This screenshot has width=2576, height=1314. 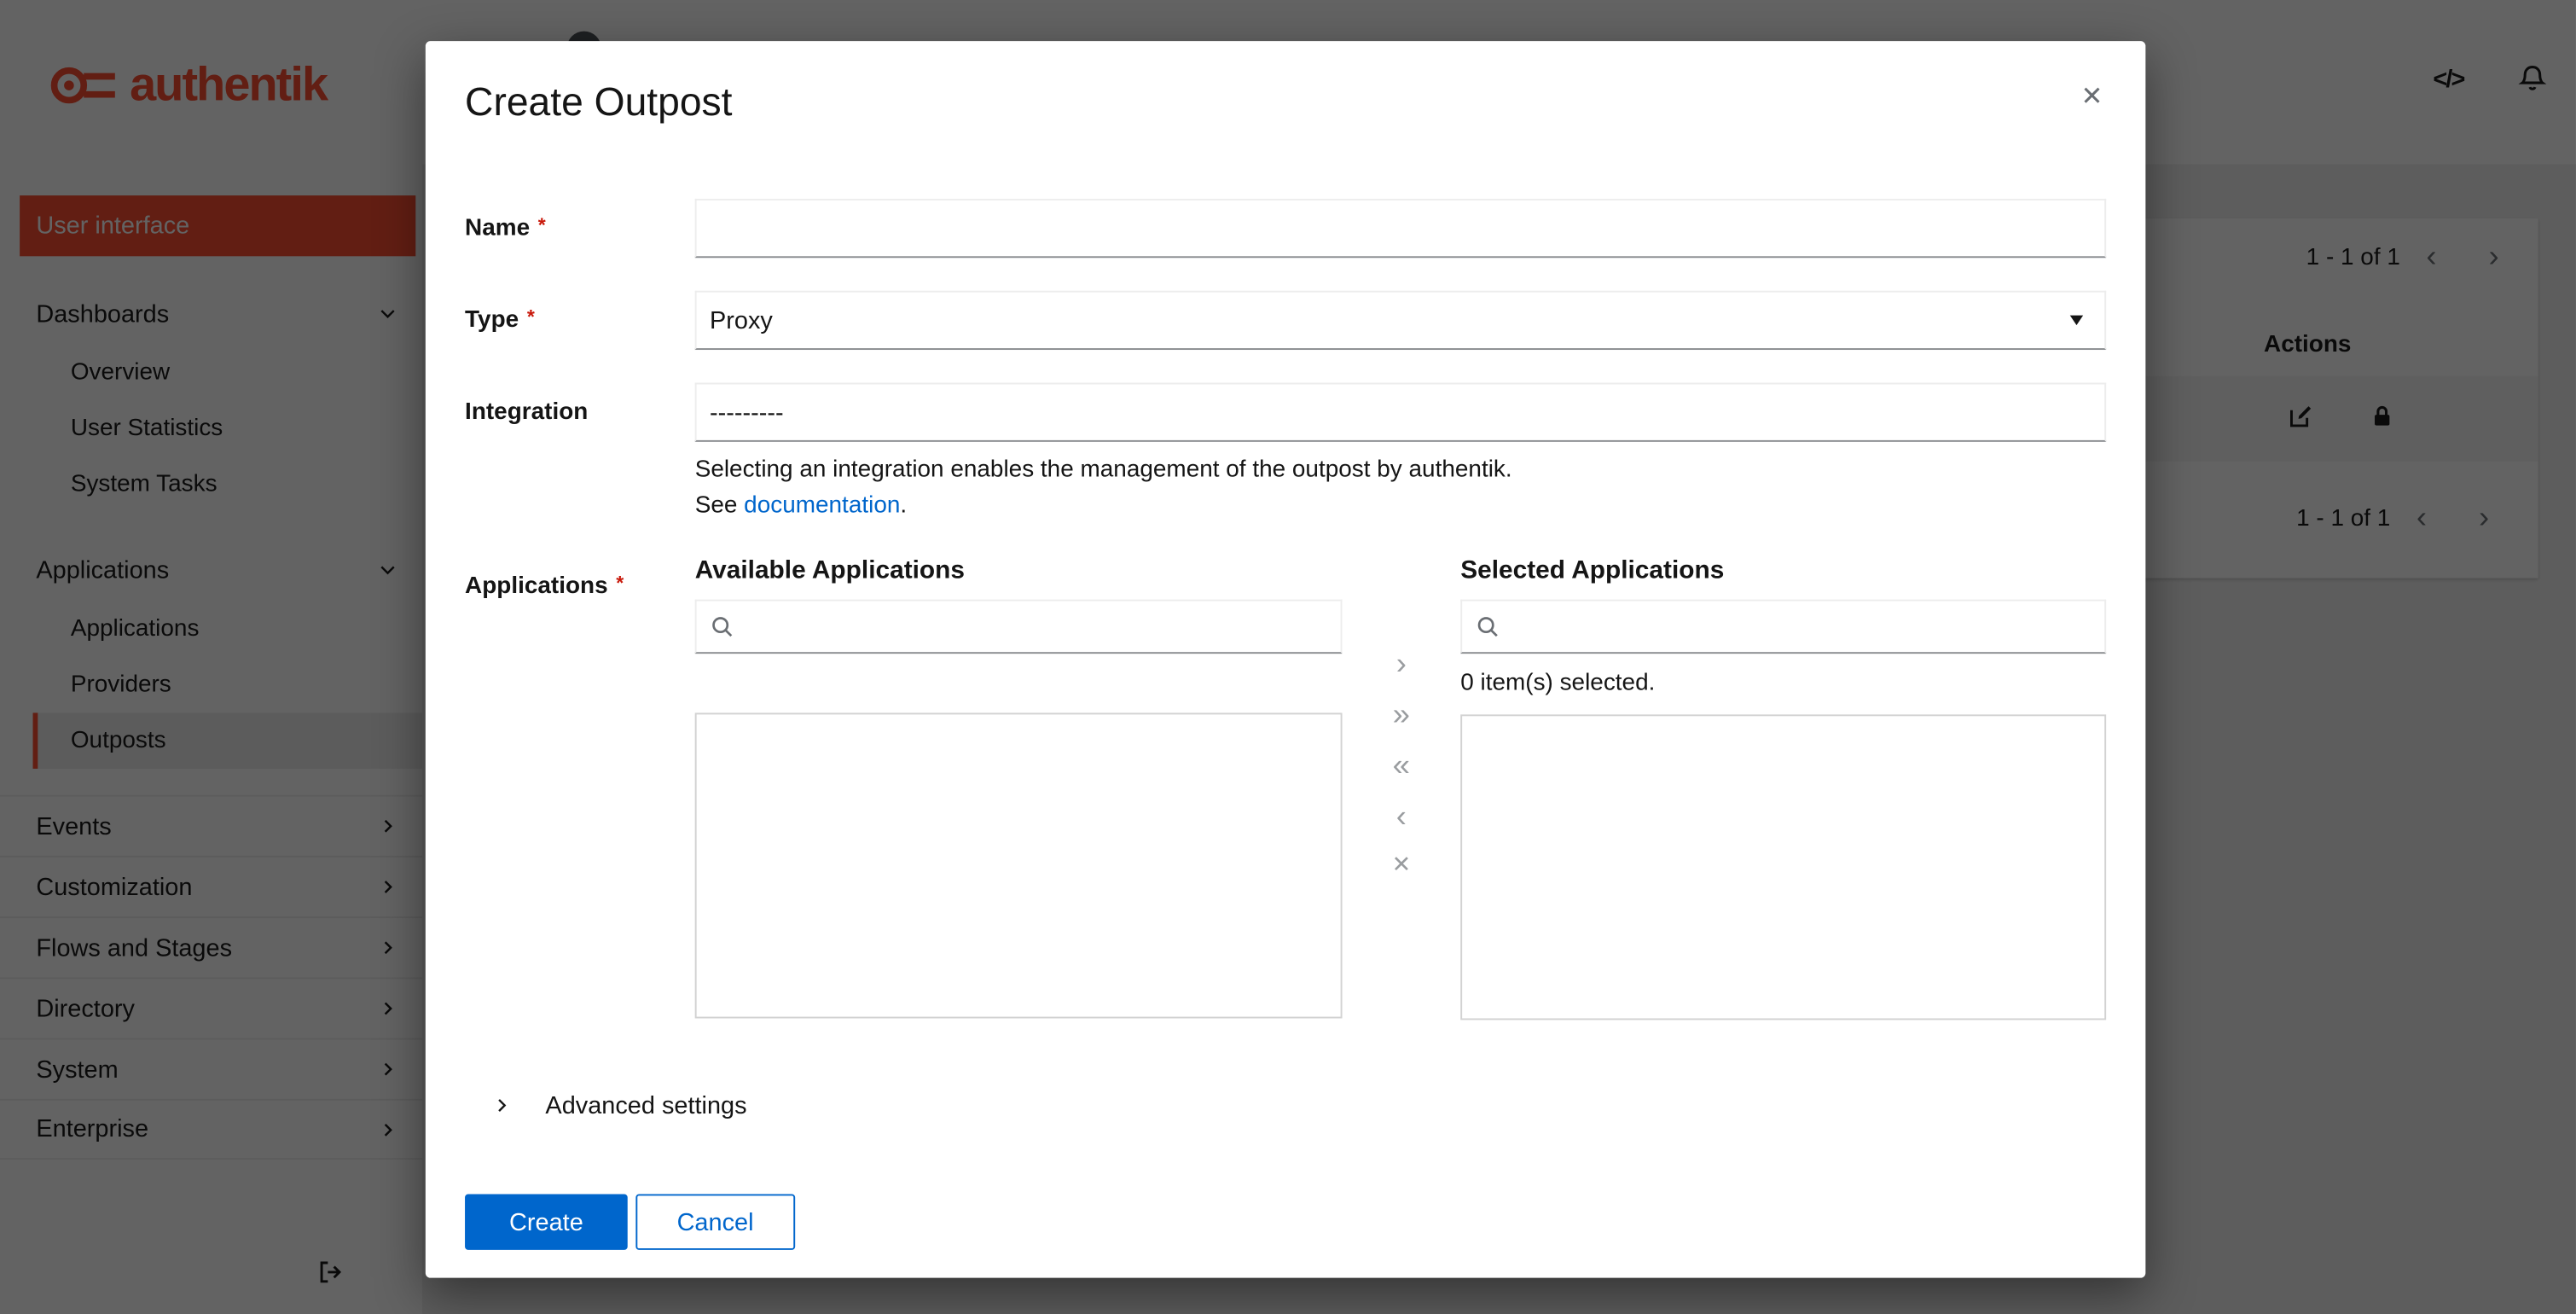 I want to click on selected-count: 0 item(s) selected., so click(x=1558, y=684).